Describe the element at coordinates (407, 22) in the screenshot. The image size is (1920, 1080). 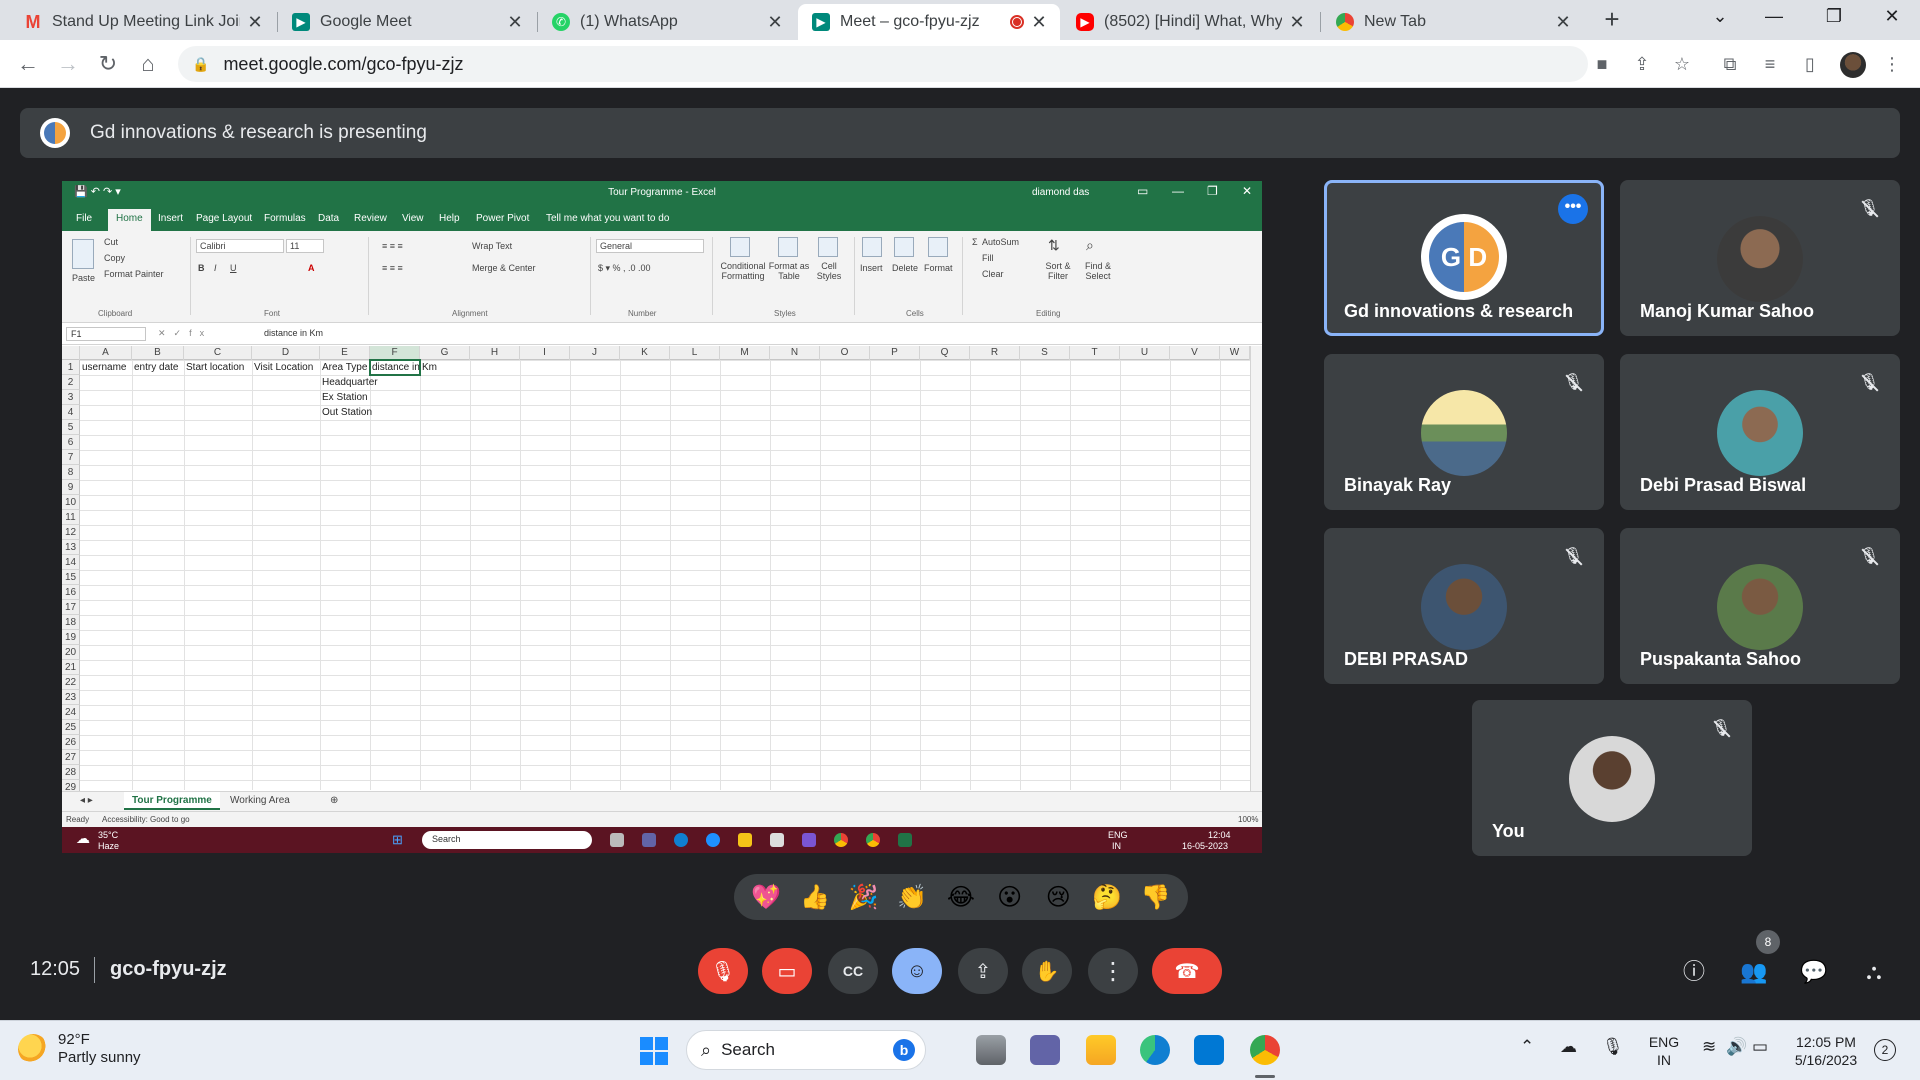
I see `tab-google-meet: ▶ Google Meet ✕` at that location.